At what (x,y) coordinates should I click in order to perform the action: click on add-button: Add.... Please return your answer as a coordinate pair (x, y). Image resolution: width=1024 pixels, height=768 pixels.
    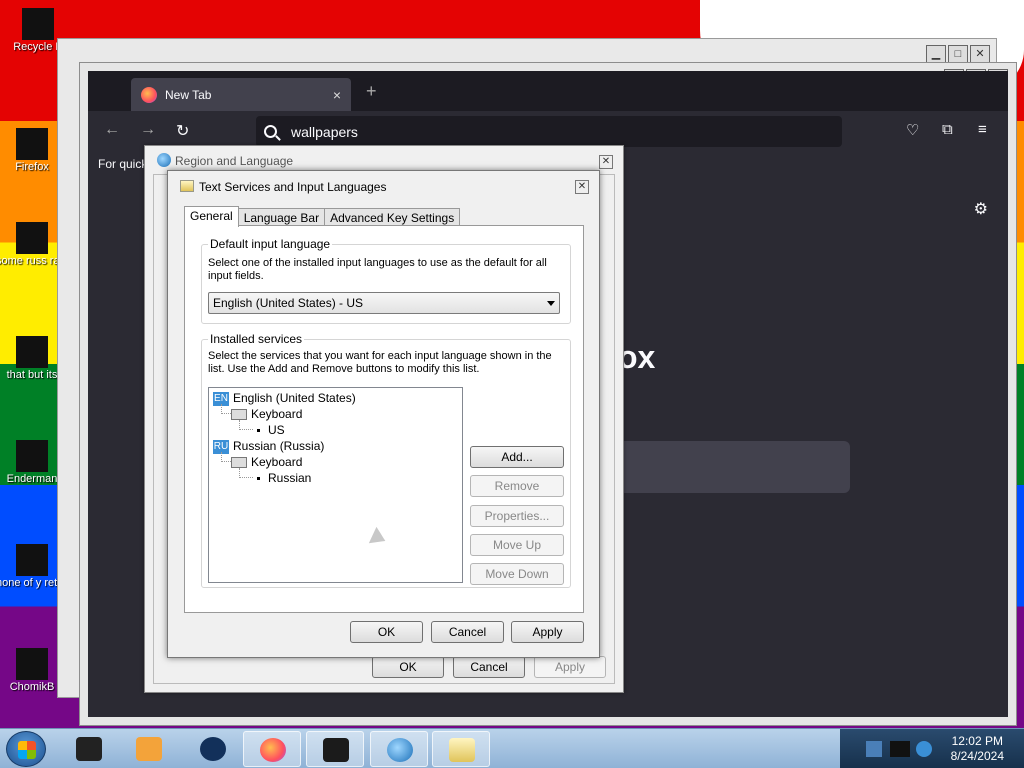
    Looking at the image, I should click on (517, 457).